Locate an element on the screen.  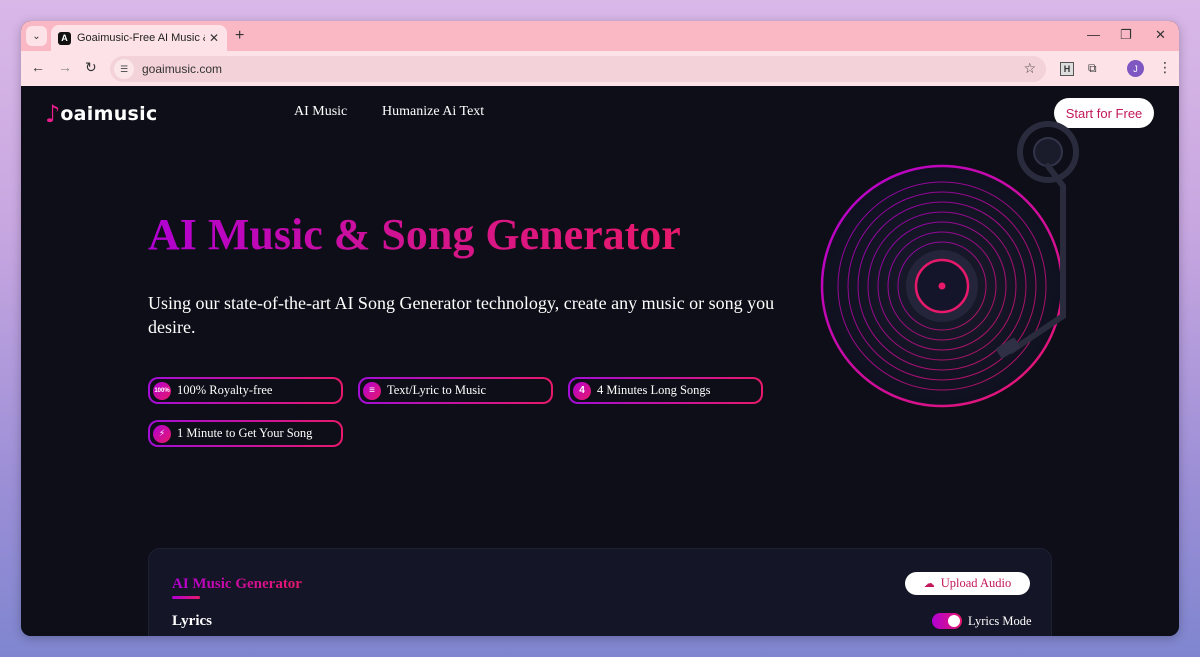
extensions-puzzle-icon: ⧉ is located at coordinates (1092, 68).